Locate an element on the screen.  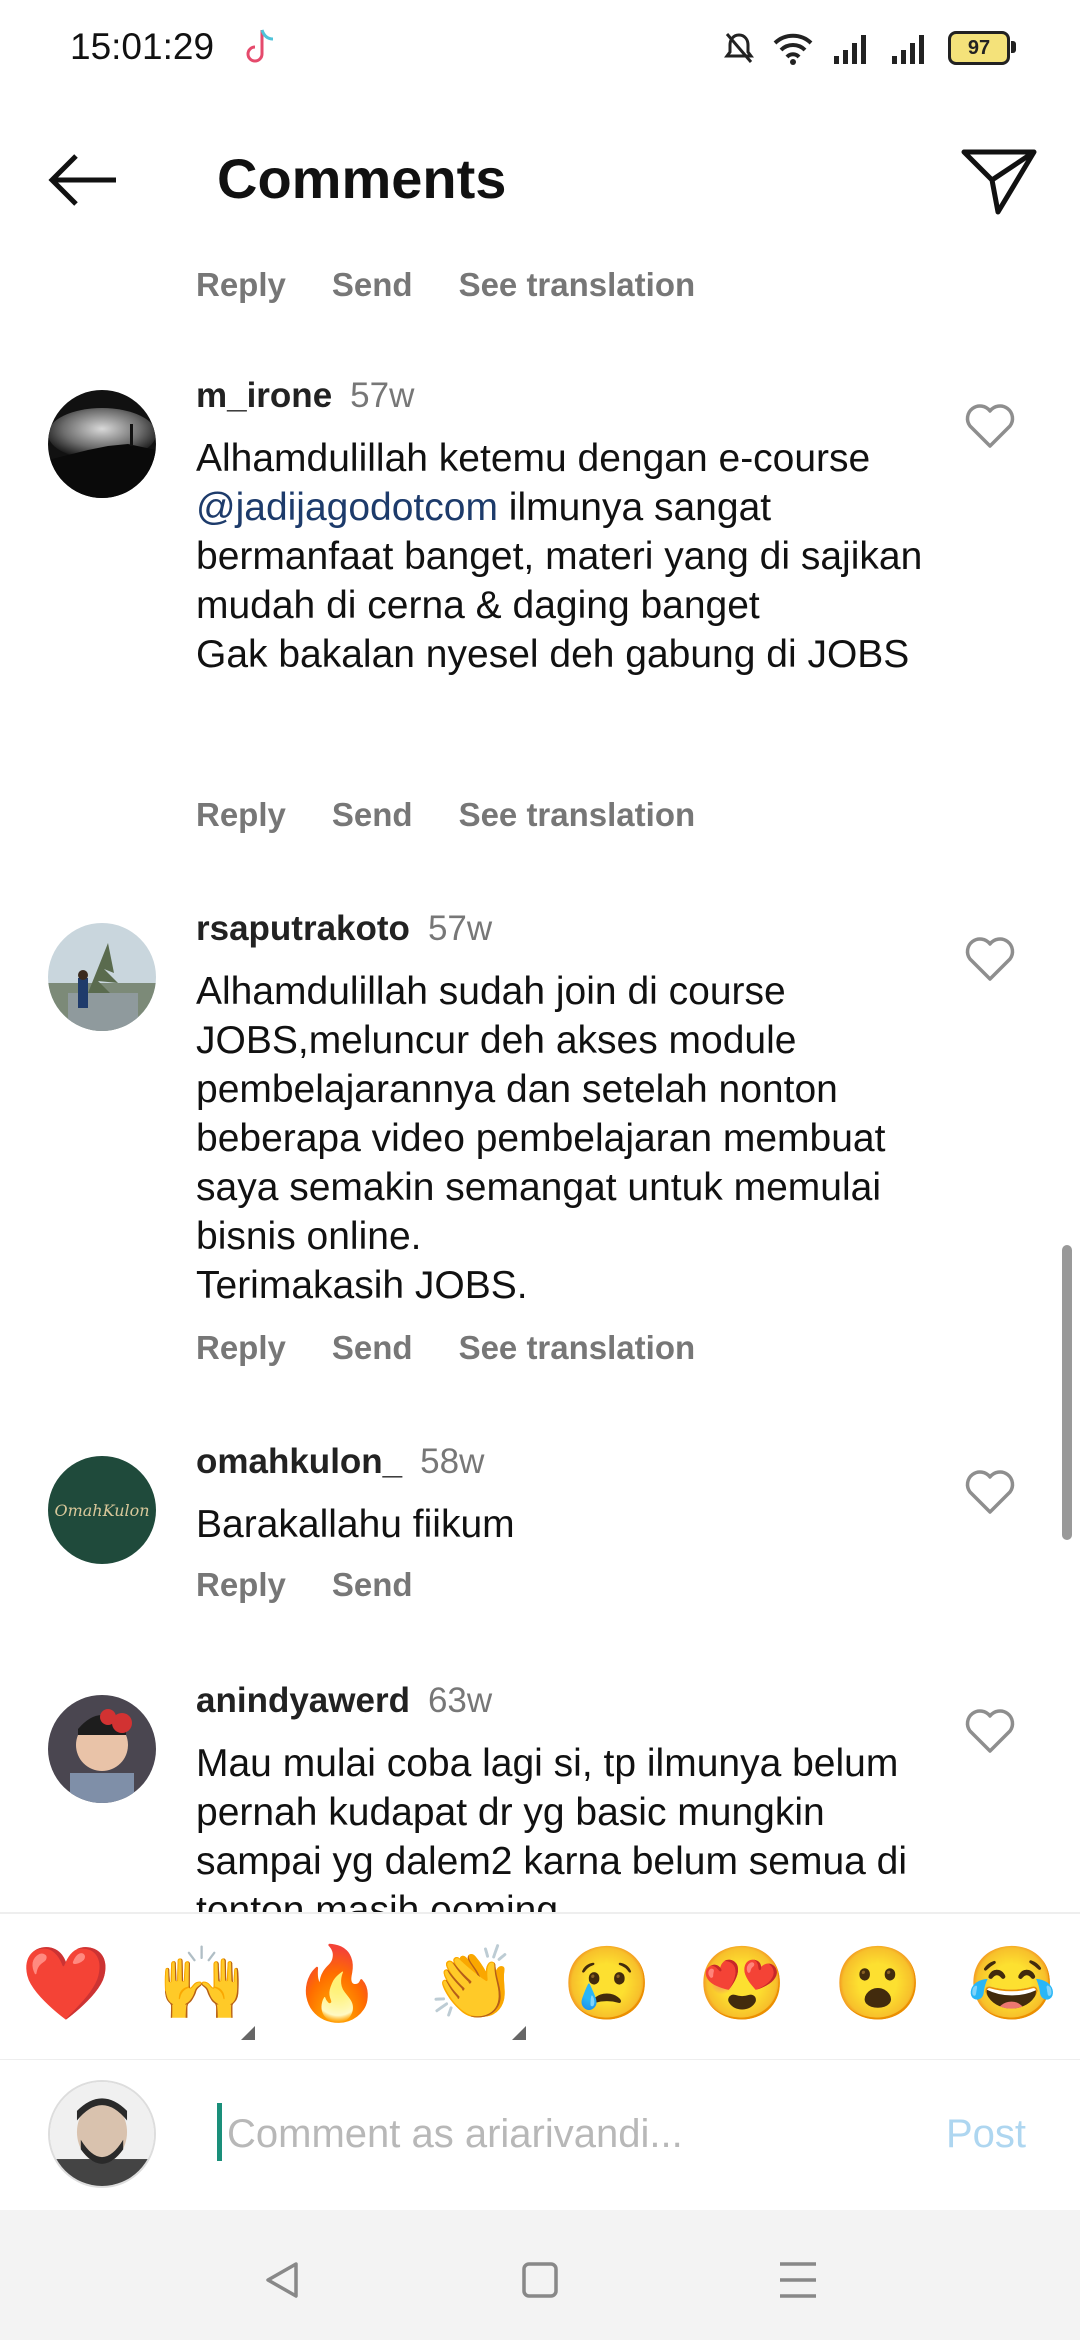
back-triangle-icon is located at coordinates (282, 2280).